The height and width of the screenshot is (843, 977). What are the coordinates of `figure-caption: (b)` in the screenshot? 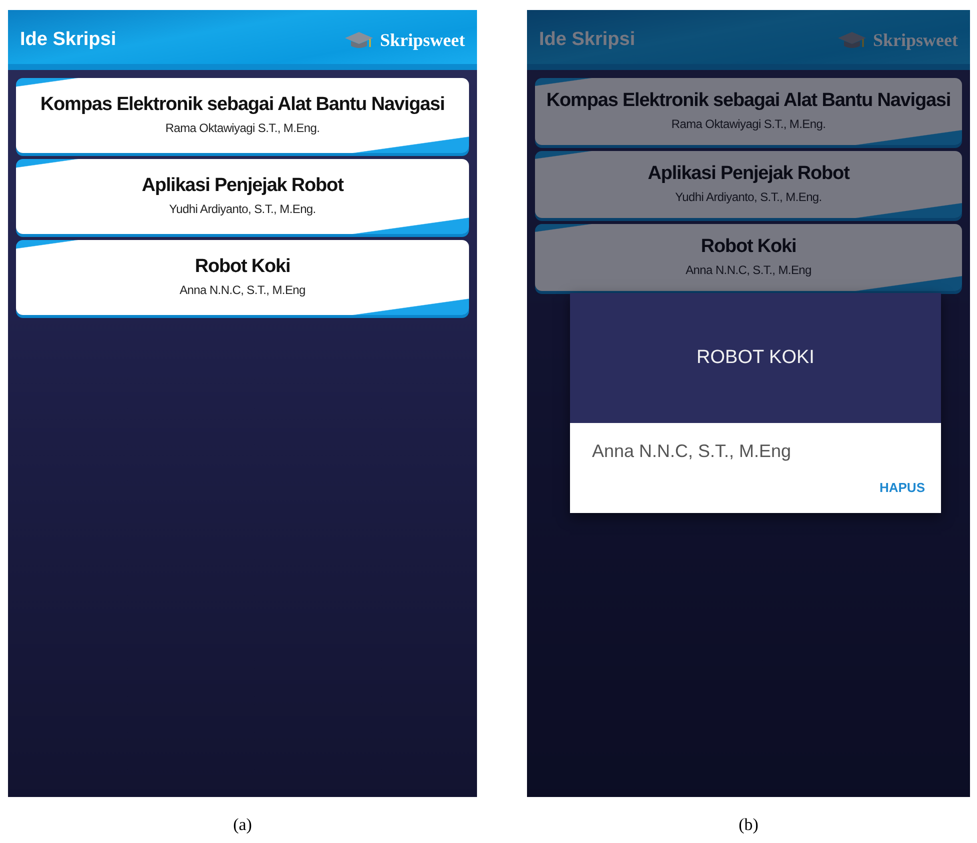 It's located at (748, 825).